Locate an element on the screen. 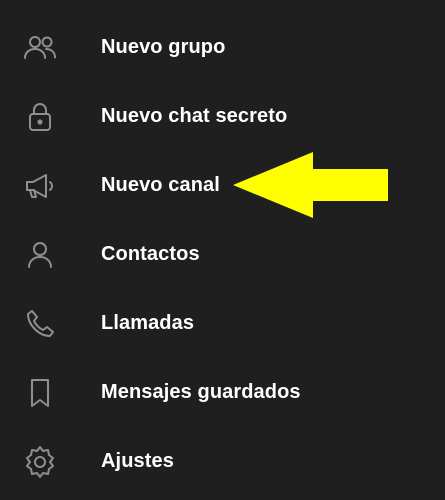 The image size is (445, 500). phone-icon is located at coordinates (40, 324).